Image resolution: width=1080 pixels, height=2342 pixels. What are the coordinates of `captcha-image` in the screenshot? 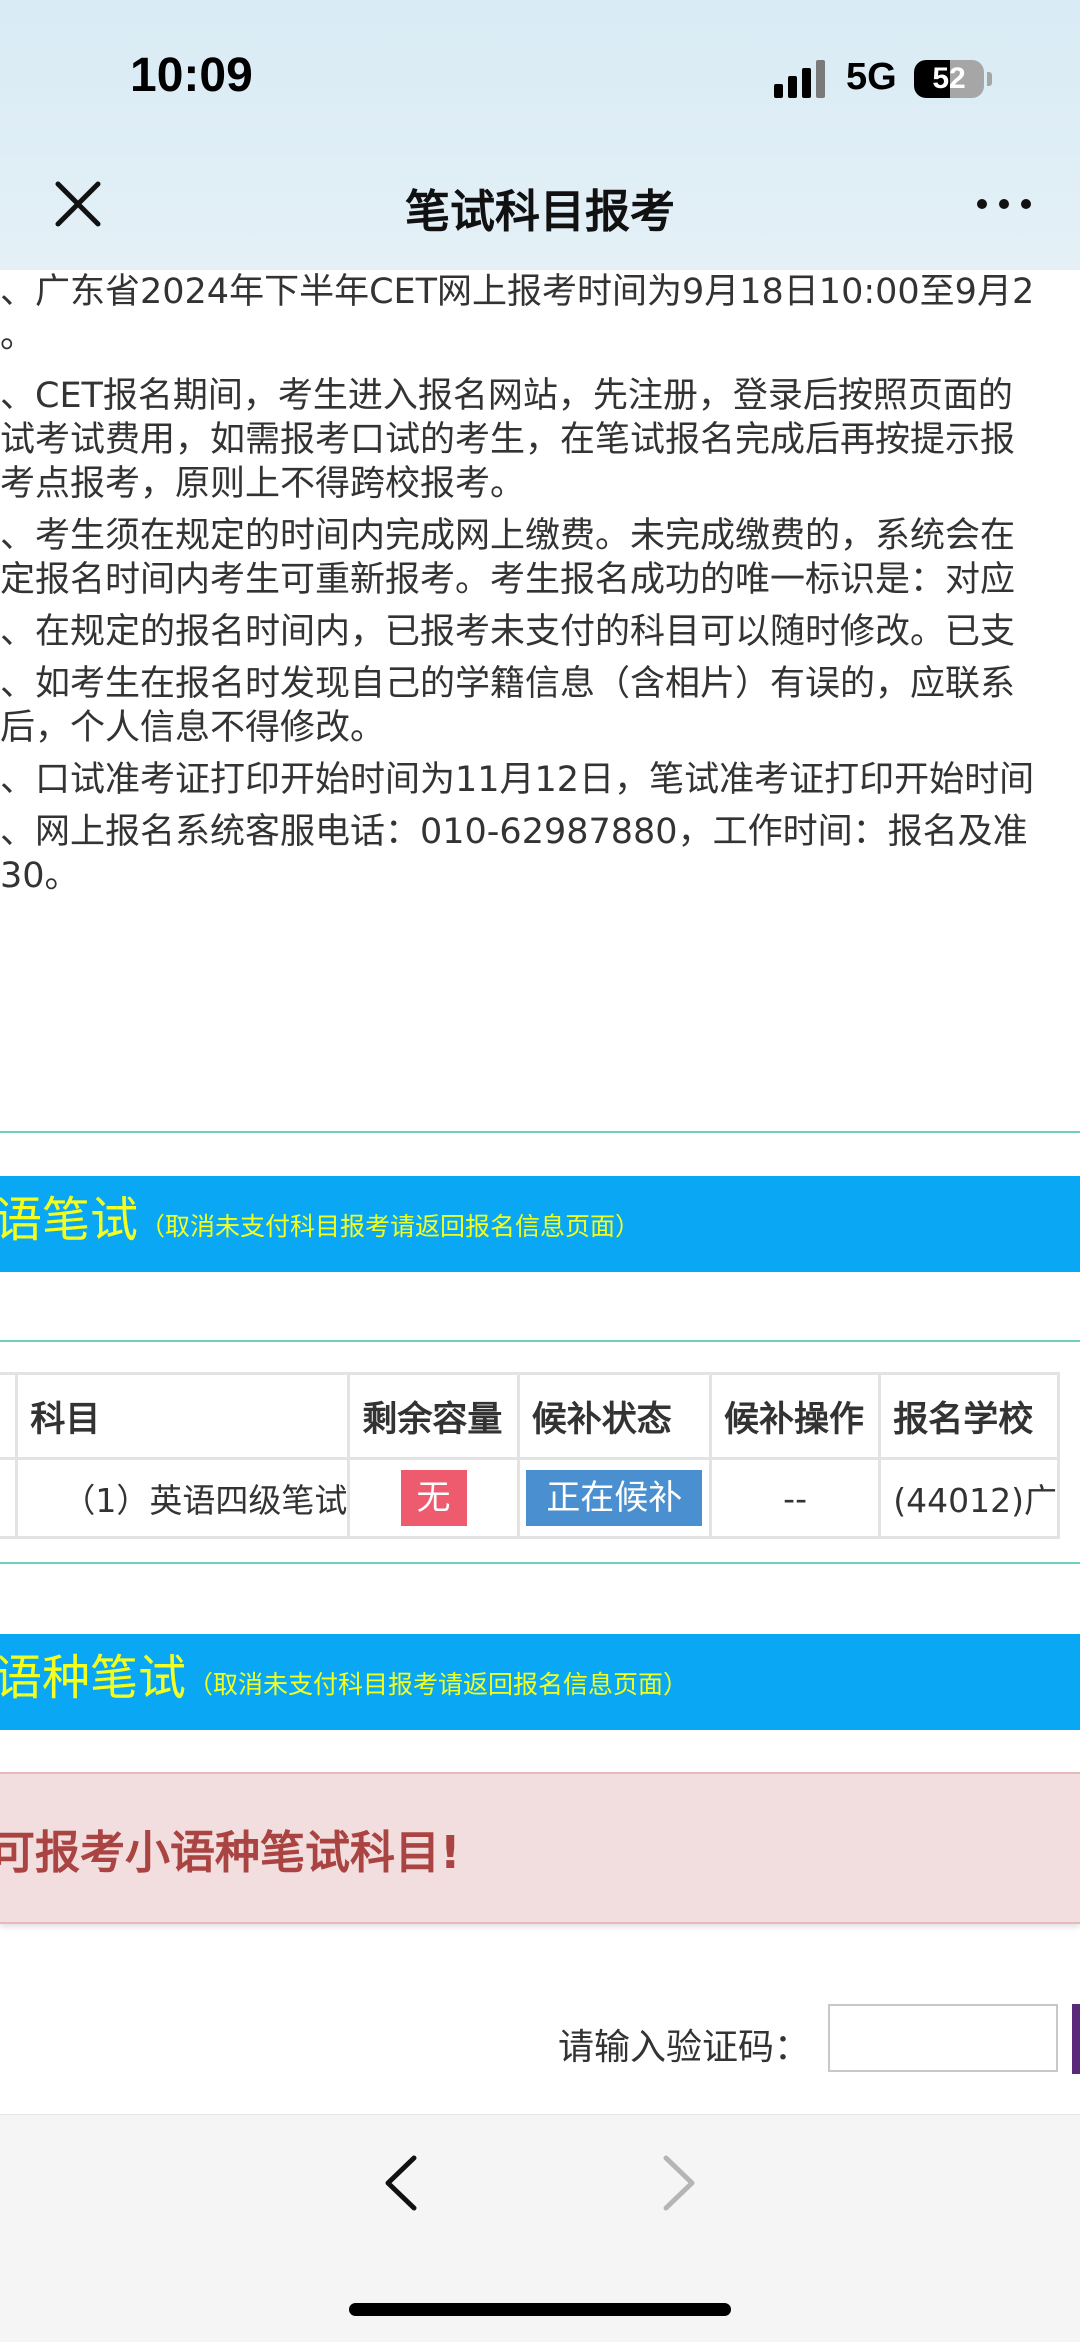 It's located at (1076, 2039).